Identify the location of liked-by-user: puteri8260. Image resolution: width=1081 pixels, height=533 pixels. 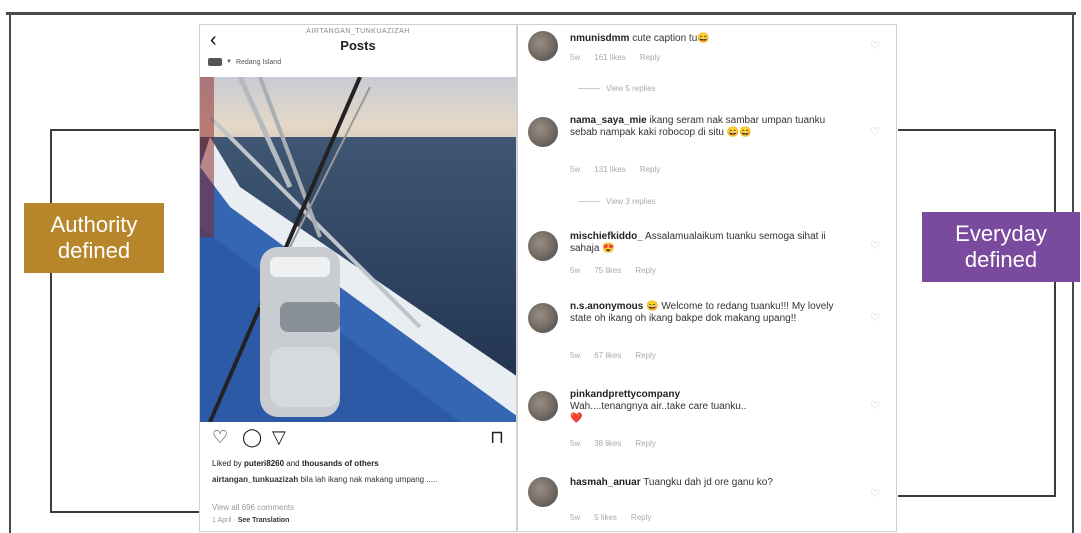
(264, 463).